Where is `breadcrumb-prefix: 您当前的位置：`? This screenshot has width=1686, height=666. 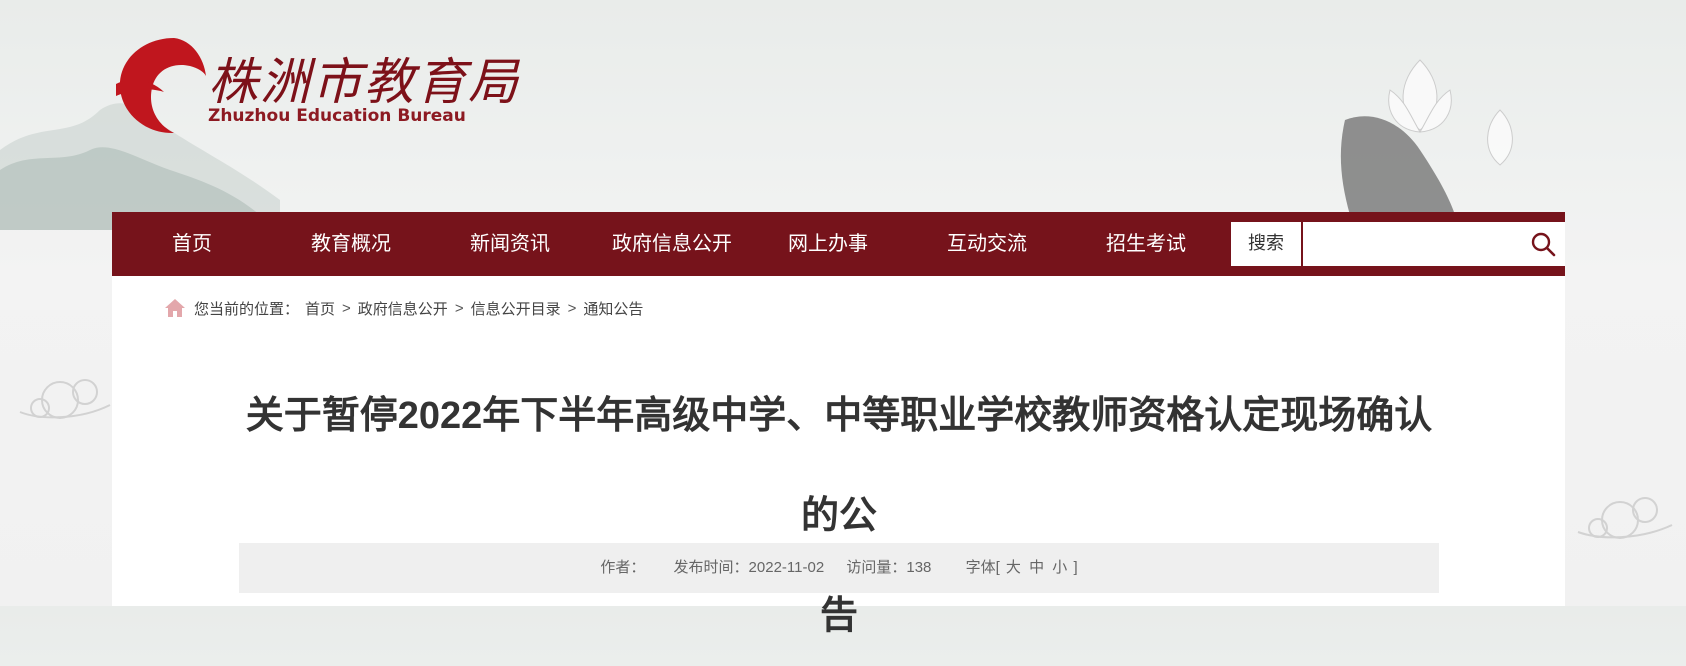 breadcrumb-prefix: 您当前的位置： is located at coordinates (247, 309).